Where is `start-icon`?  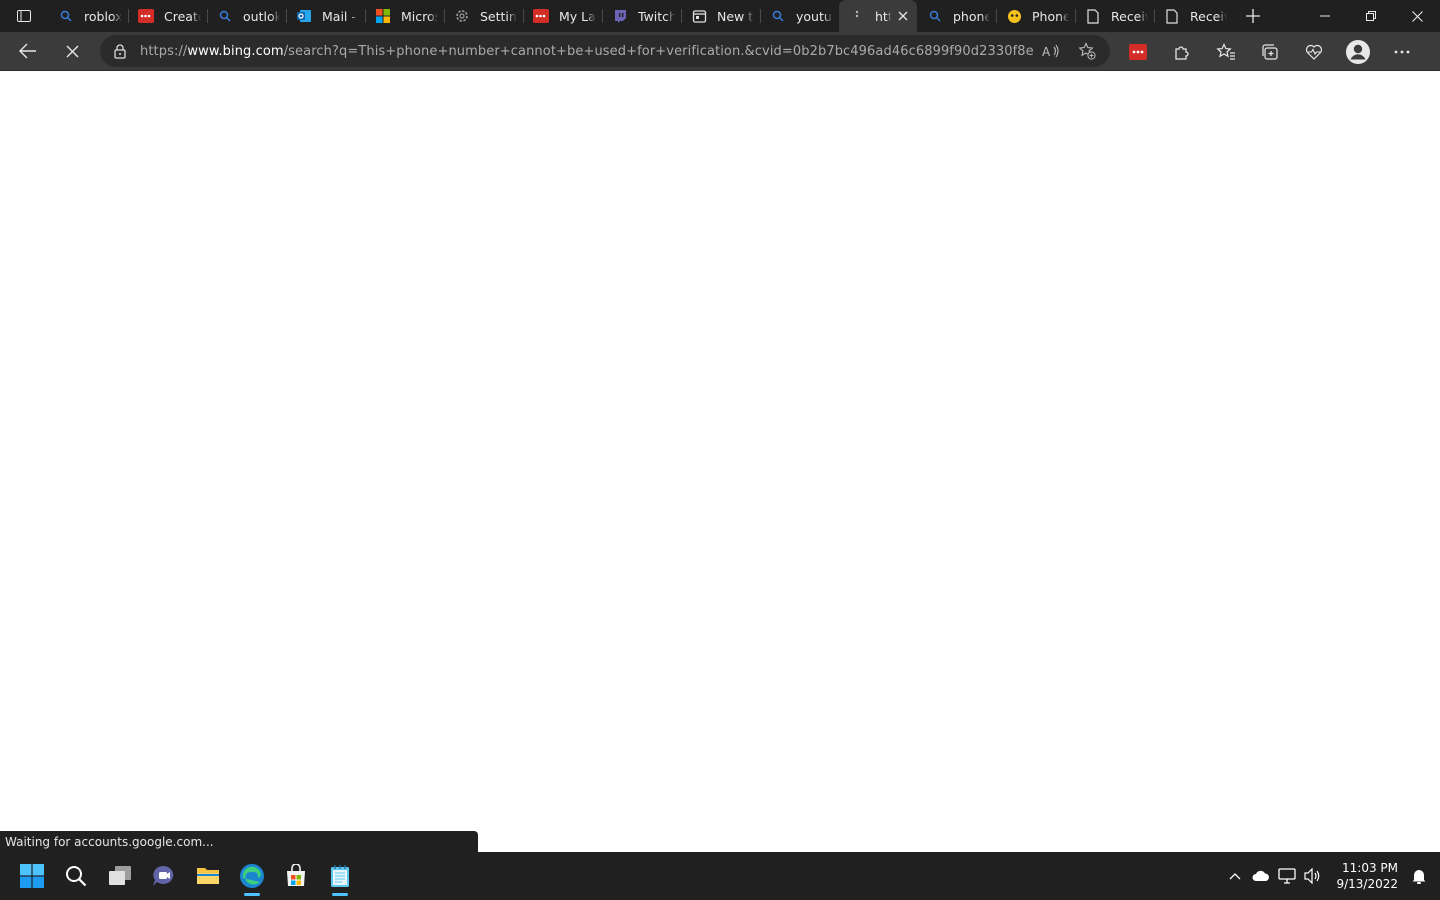 start-icon is located at coordinates (32, 876).